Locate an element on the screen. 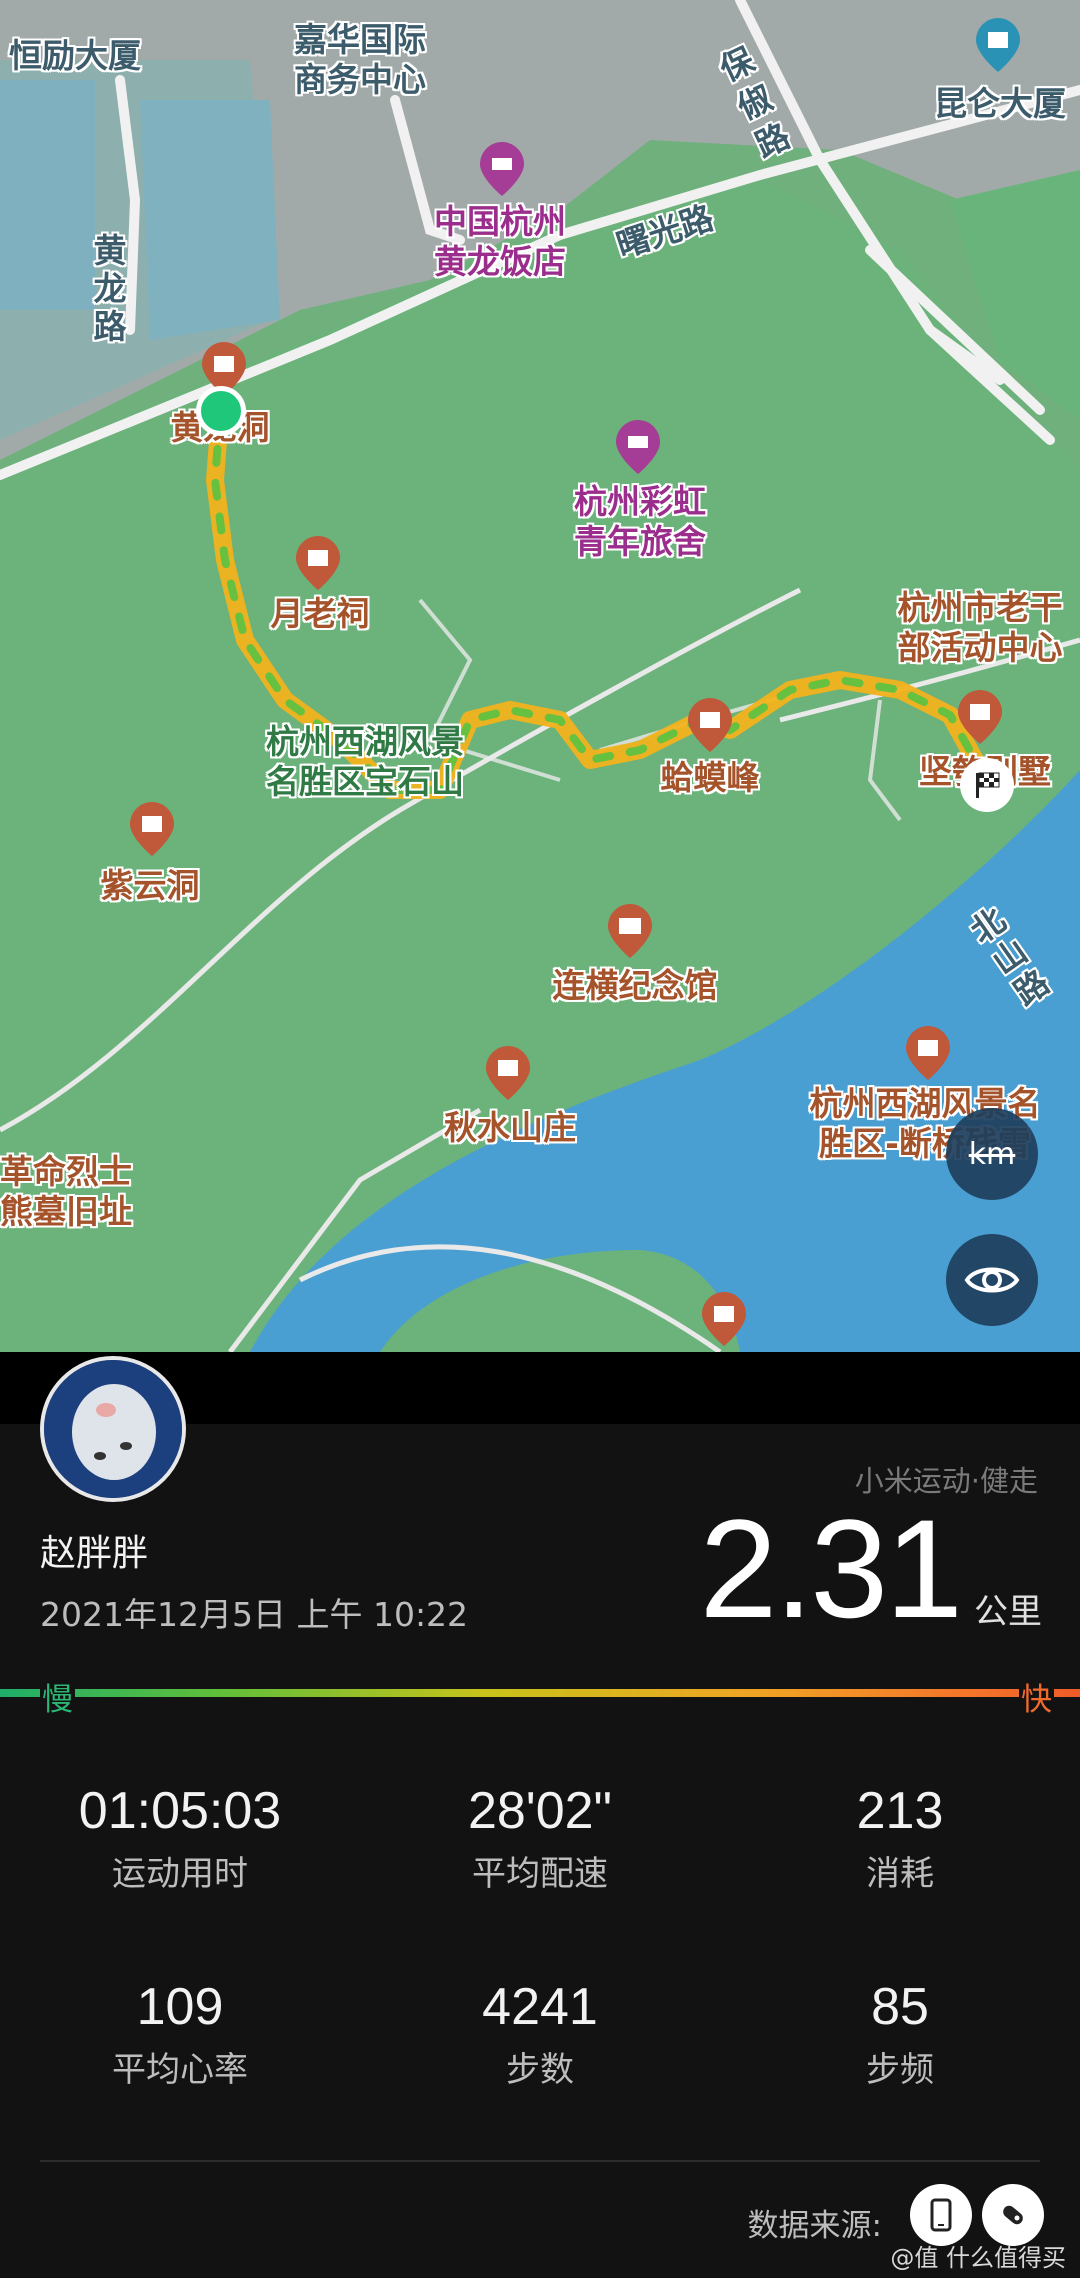 The width and height of the screenshot is (1080, 2278). map-label-hama-peak: 蛤蟆峰 is located at coordinates (710, 777).